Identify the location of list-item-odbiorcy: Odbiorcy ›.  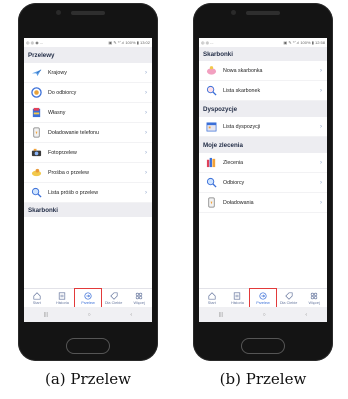
(263, 183).